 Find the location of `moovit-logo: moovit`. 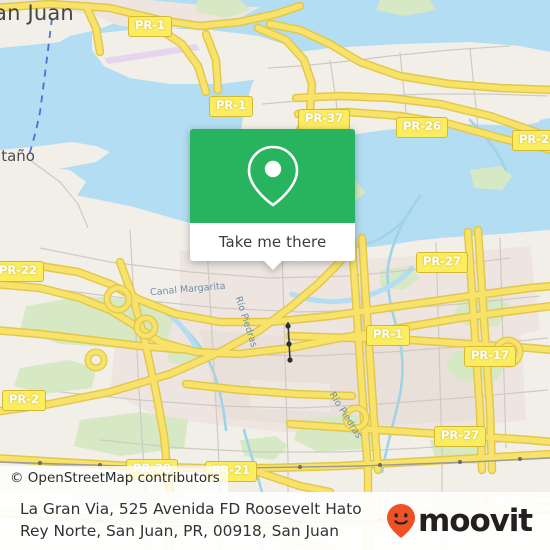

moovit-logo: moovit is located at coordinates (462, 521).